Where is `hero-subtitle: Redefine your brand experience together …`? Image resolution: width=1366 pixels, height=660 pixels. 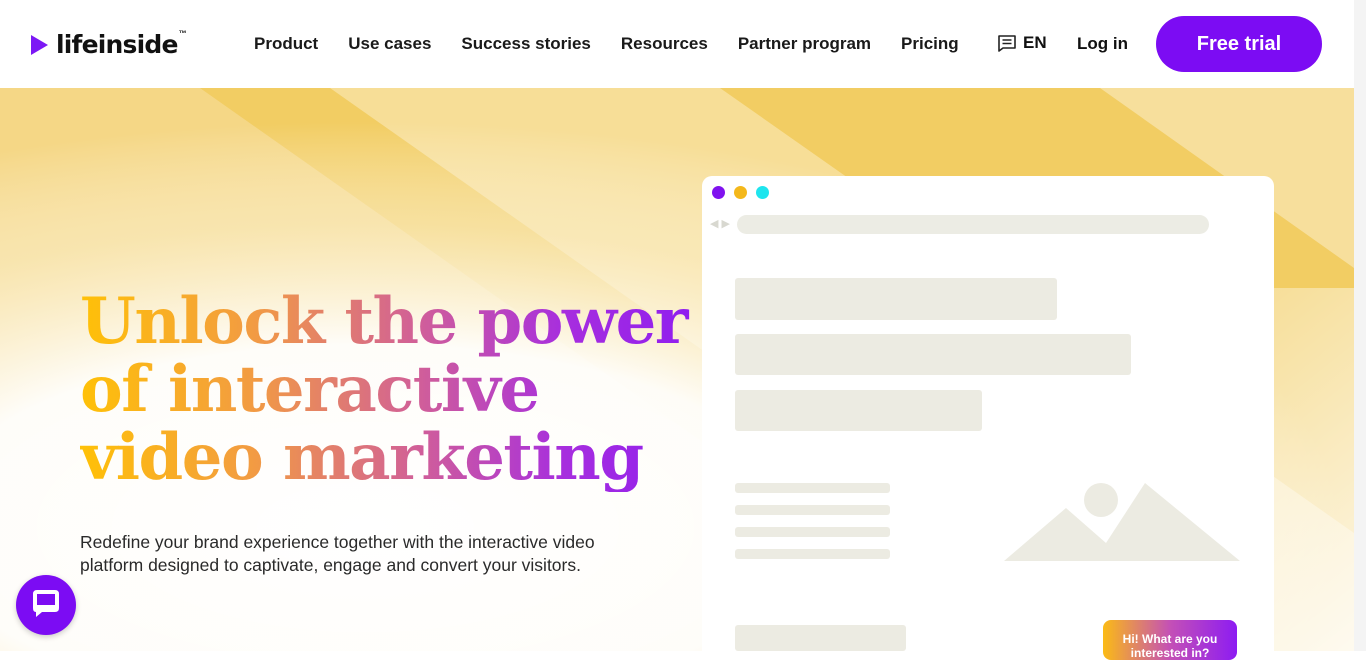 hero-subtitle: Redefine your brand experience together … is located at coordinates (380, 554).